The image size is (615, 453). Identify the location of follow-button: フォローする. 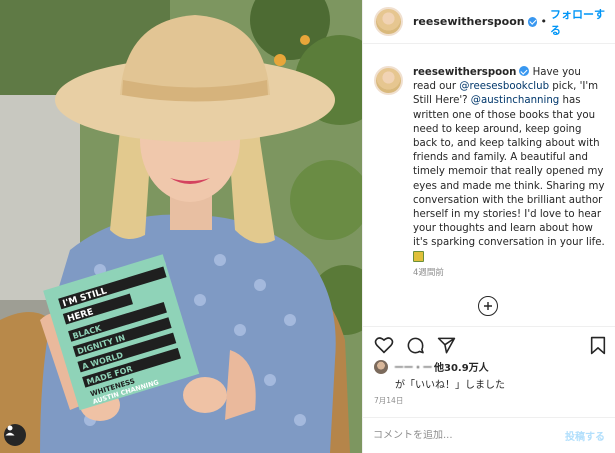
(582, 22).